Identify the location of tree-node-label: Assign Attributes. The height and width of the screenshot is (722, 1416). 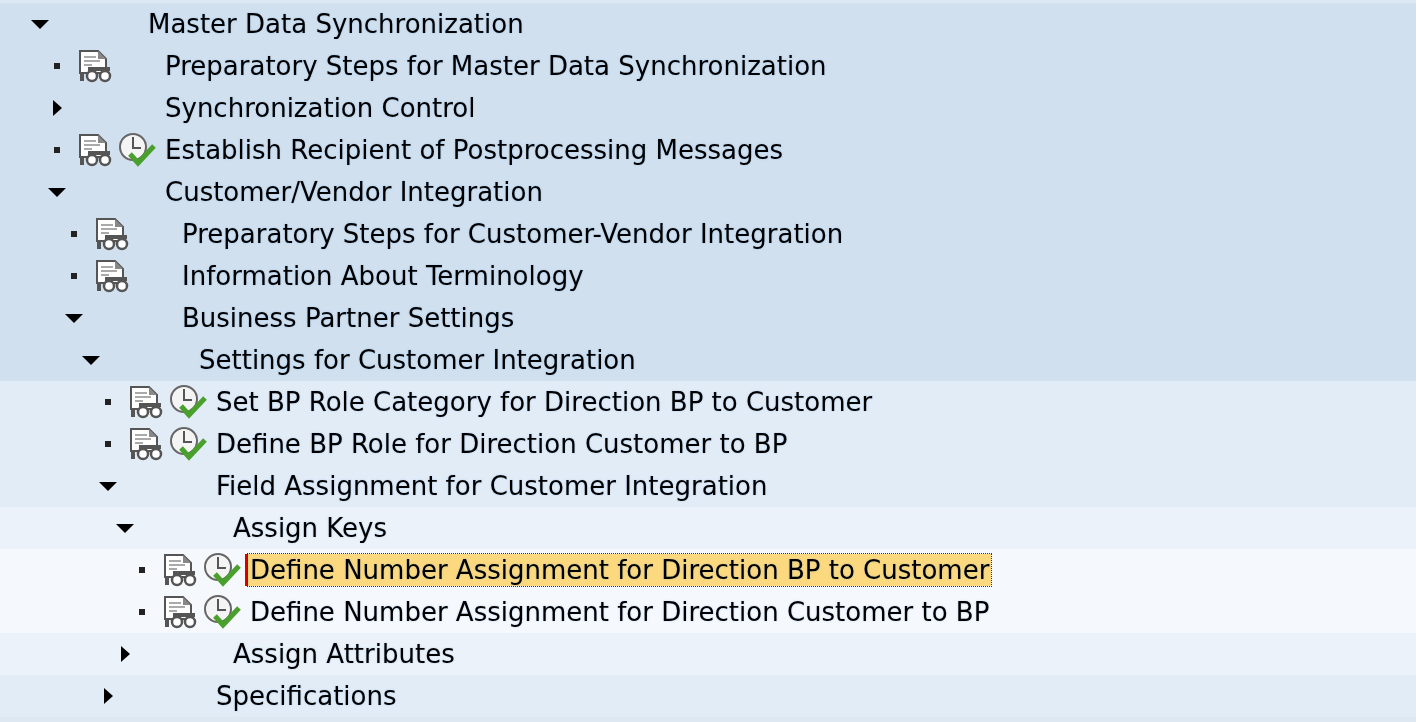
(344, 654).